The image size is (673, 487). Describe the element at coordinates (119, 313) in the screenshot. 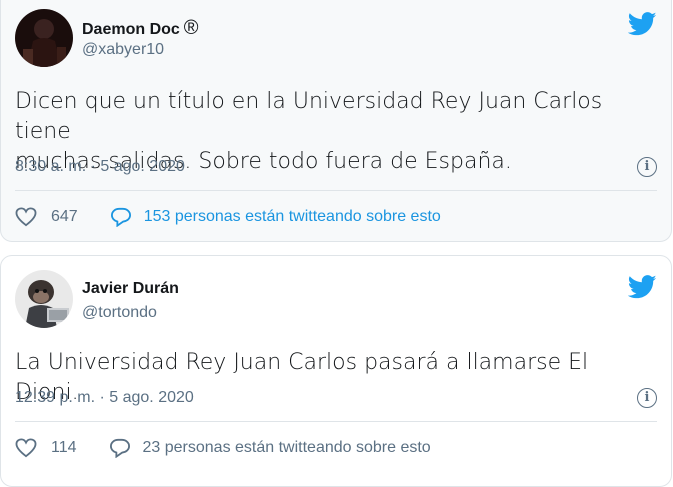

I see `author-handle: @tortondo` at that location.